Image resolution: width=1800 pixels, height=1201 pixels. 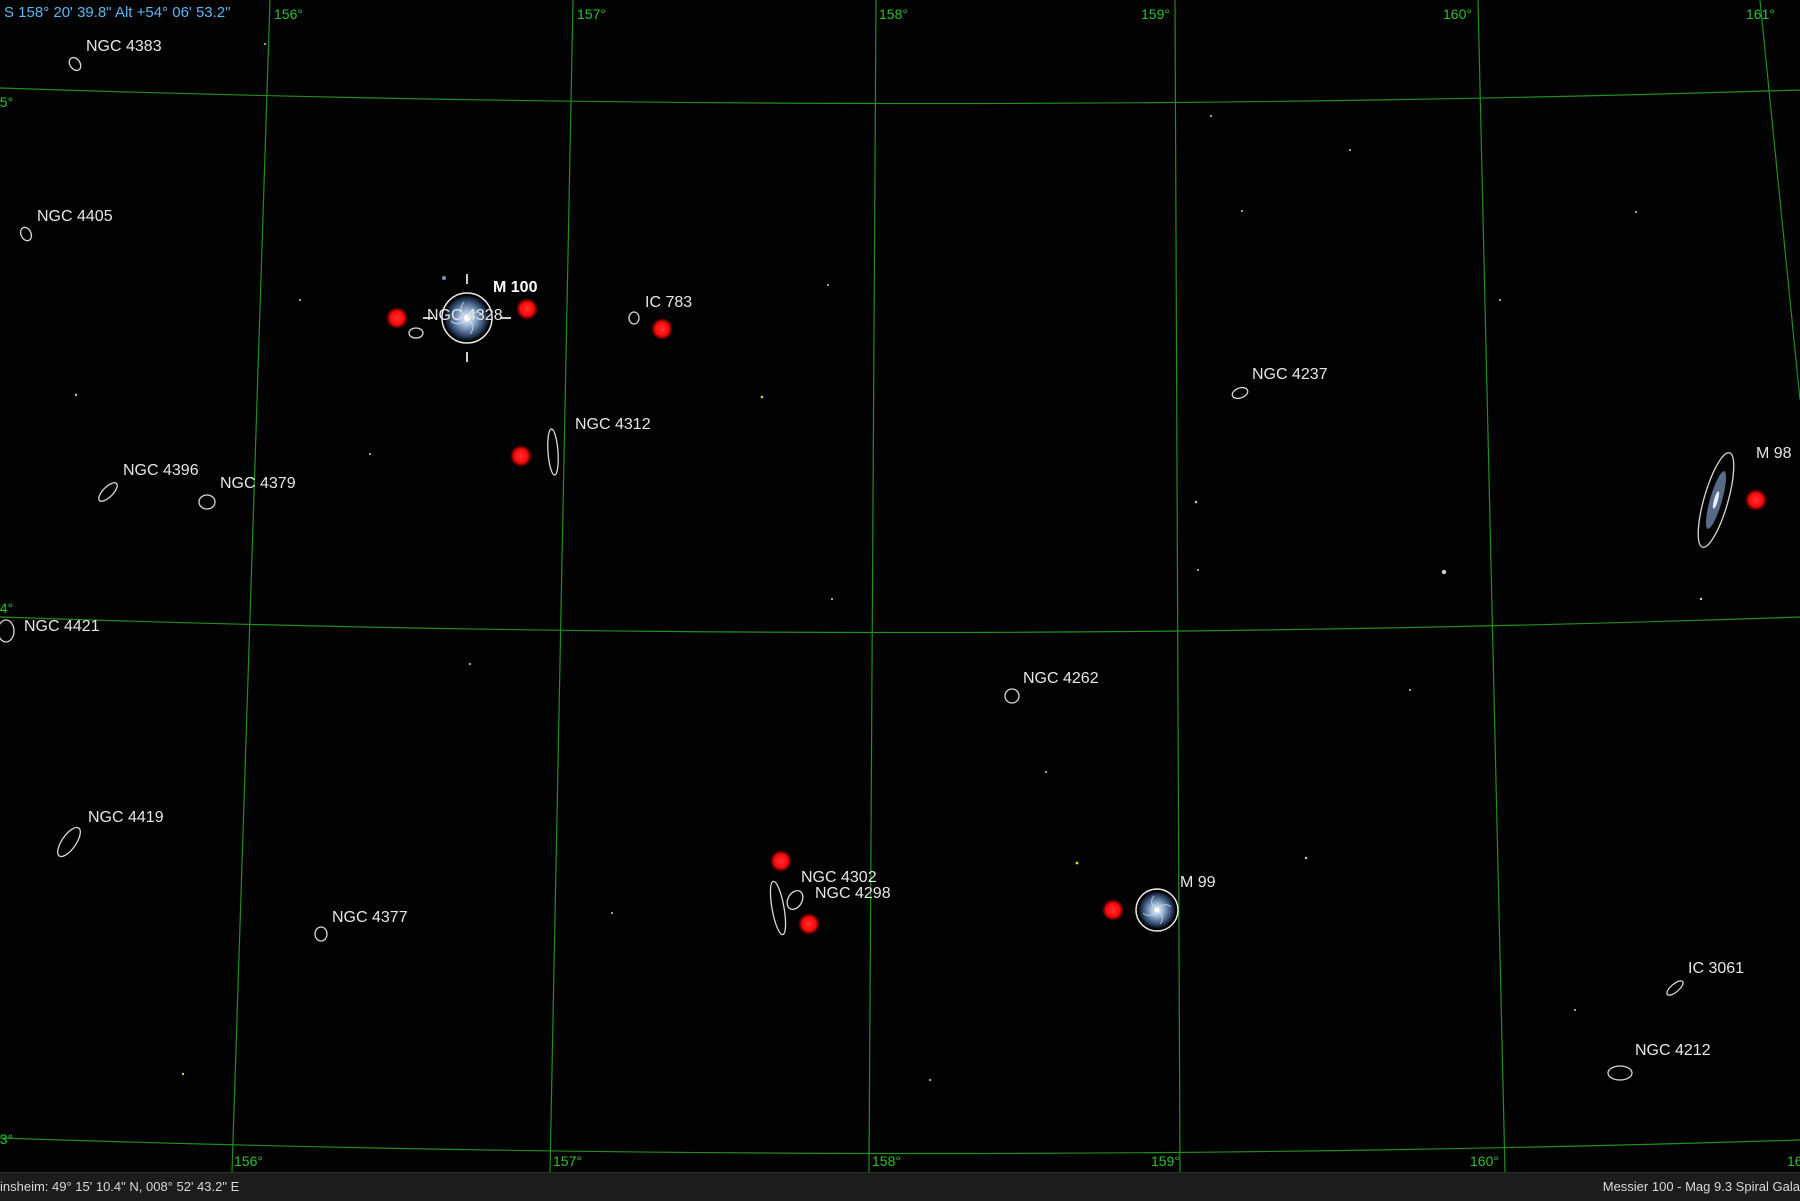 I want to click on ngc4312-outline, so click(x=553, y=452).